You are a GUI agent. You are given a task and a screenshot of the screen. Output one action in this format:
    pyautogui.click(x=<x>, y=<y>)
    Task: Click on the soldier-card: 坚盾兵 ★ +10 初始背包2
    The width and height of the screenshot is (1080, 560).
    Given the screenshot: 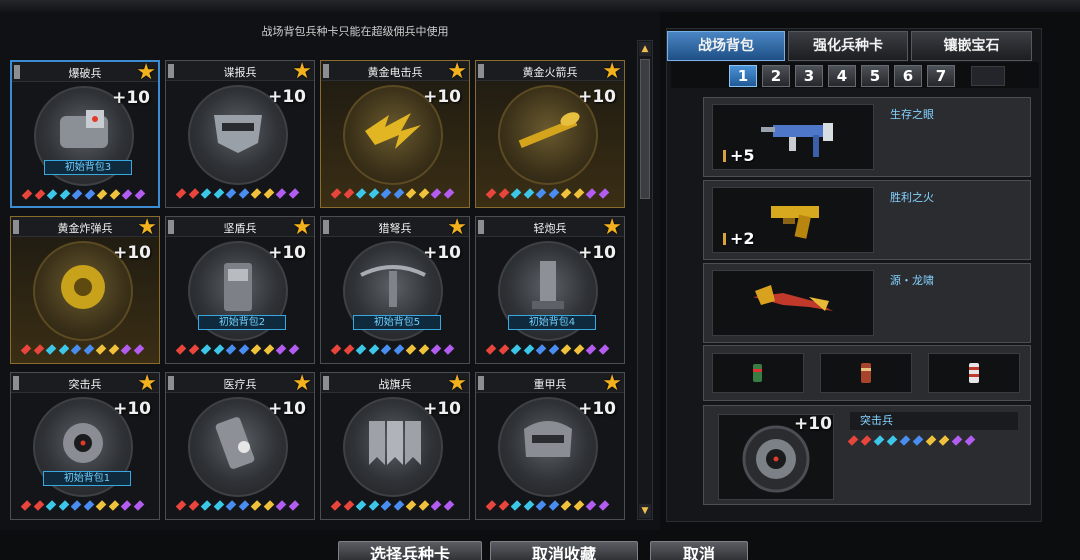 What is the action you would take?
    pyautogui.click(x=240, y=289)
    